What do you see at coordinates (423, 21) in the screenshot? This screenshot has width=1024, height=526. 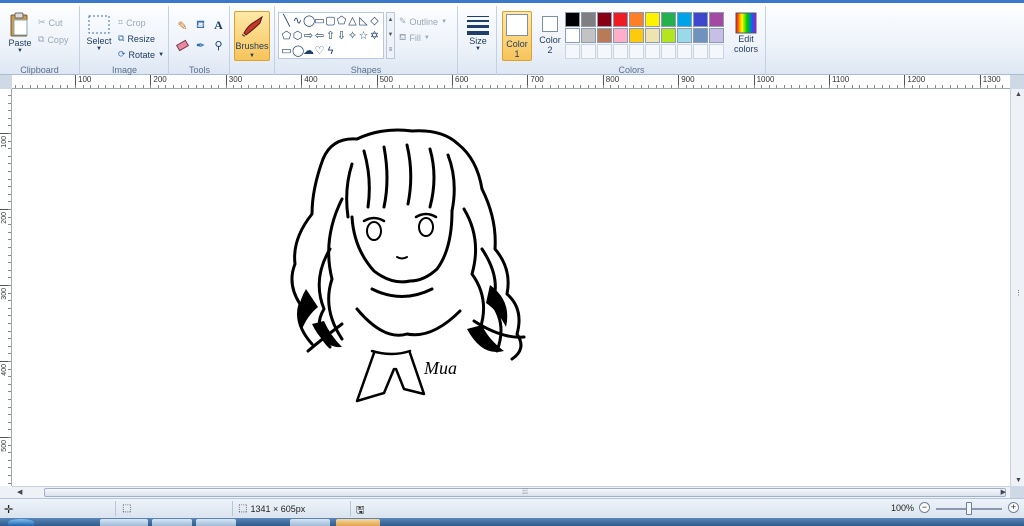 I see `outline-button: ✎ Outline ▼` at bounding box center [423, 21].